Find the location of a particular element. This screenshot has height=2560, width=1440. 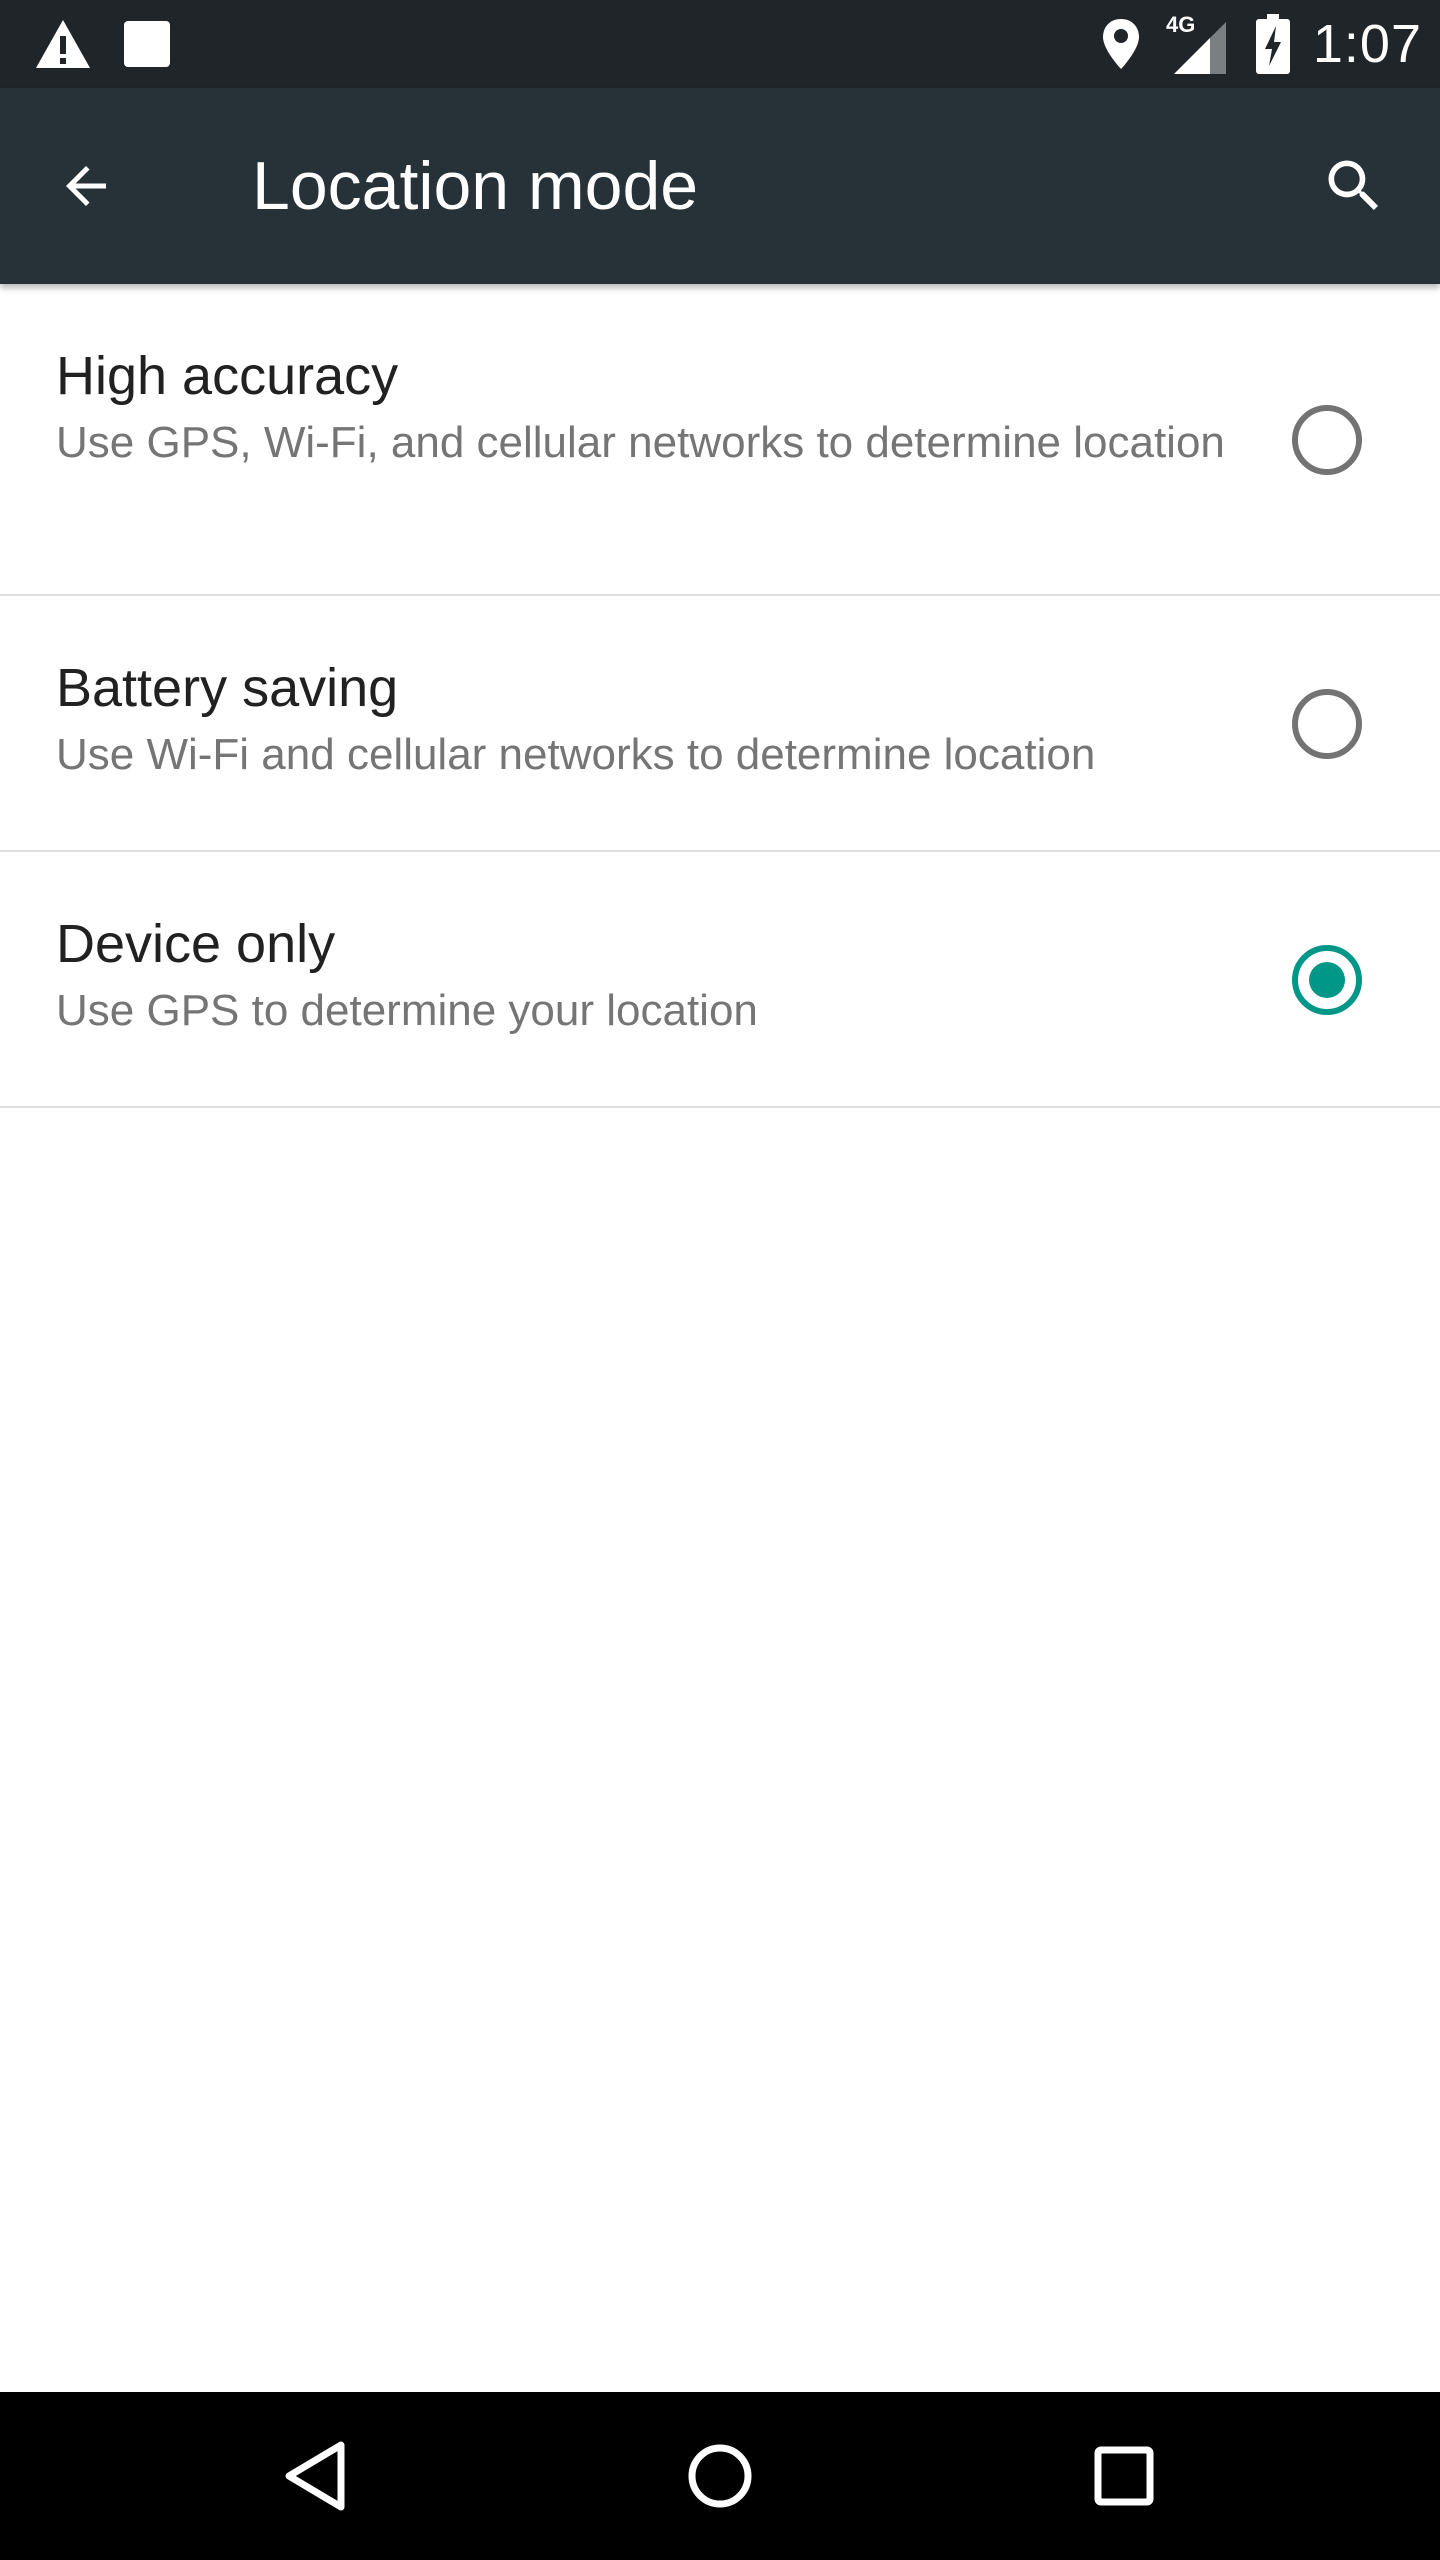

search-button is located at coordinates (1354, 186).